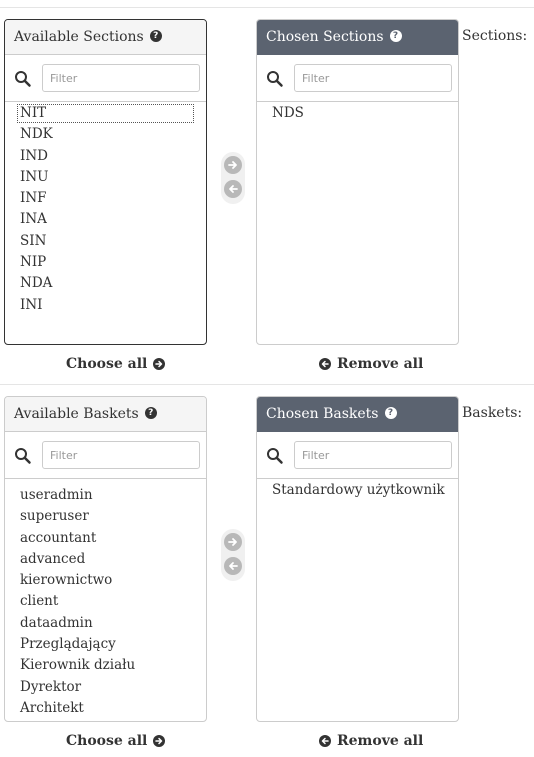 The width and height of the screenshot is (534, 757). Describe the element at coordinates (492, 413) in the screenshot. I see `baskets-label: Baskets:` at that location.